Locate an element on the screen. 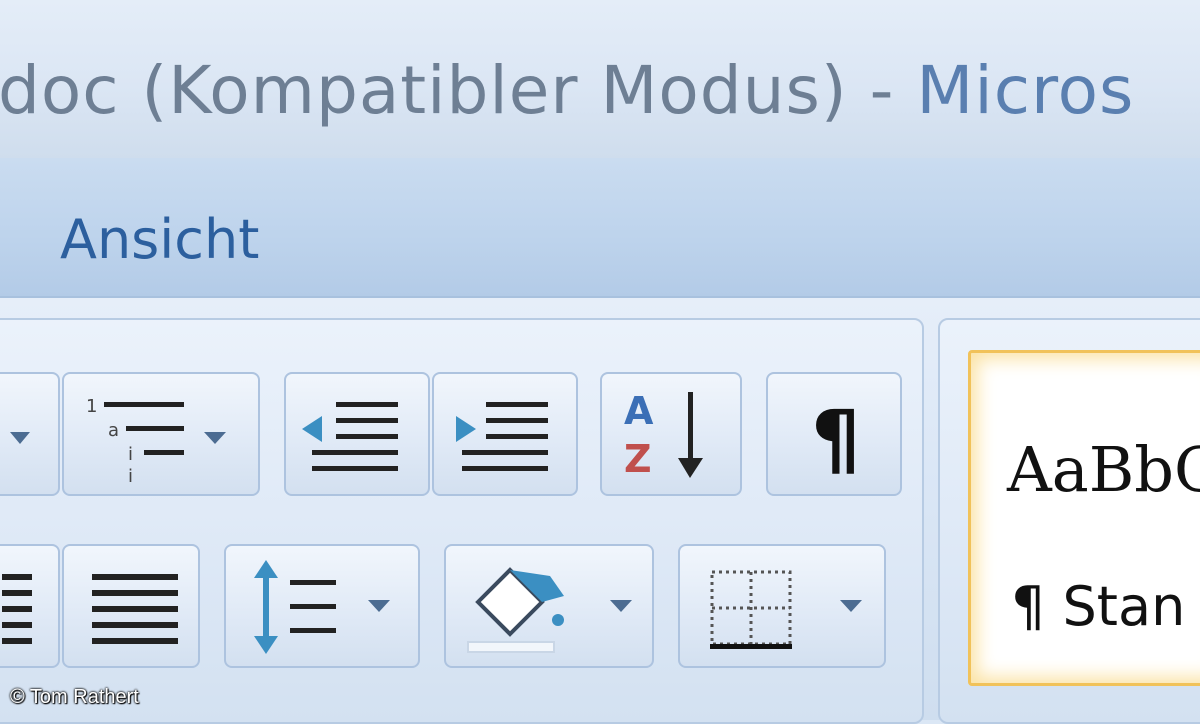 The height and width of the screenshot is (724, 1200). svg-text: 1 is located at coordinates (91, 406).